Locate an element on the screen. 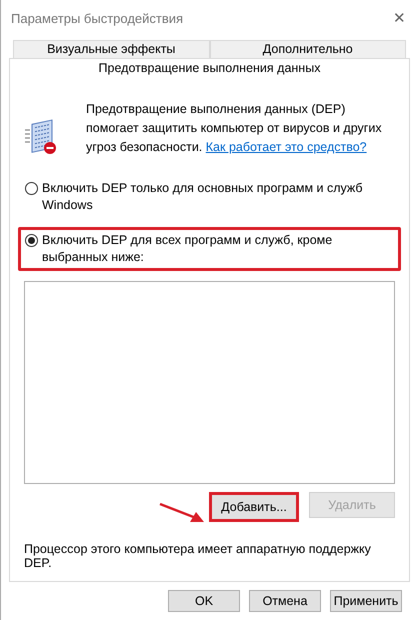 This screenshot has width=418, height=620. option-label: Включить DEP для всех программ и служб, кроме выбранных ниже: is located at coordinates (188, 249).